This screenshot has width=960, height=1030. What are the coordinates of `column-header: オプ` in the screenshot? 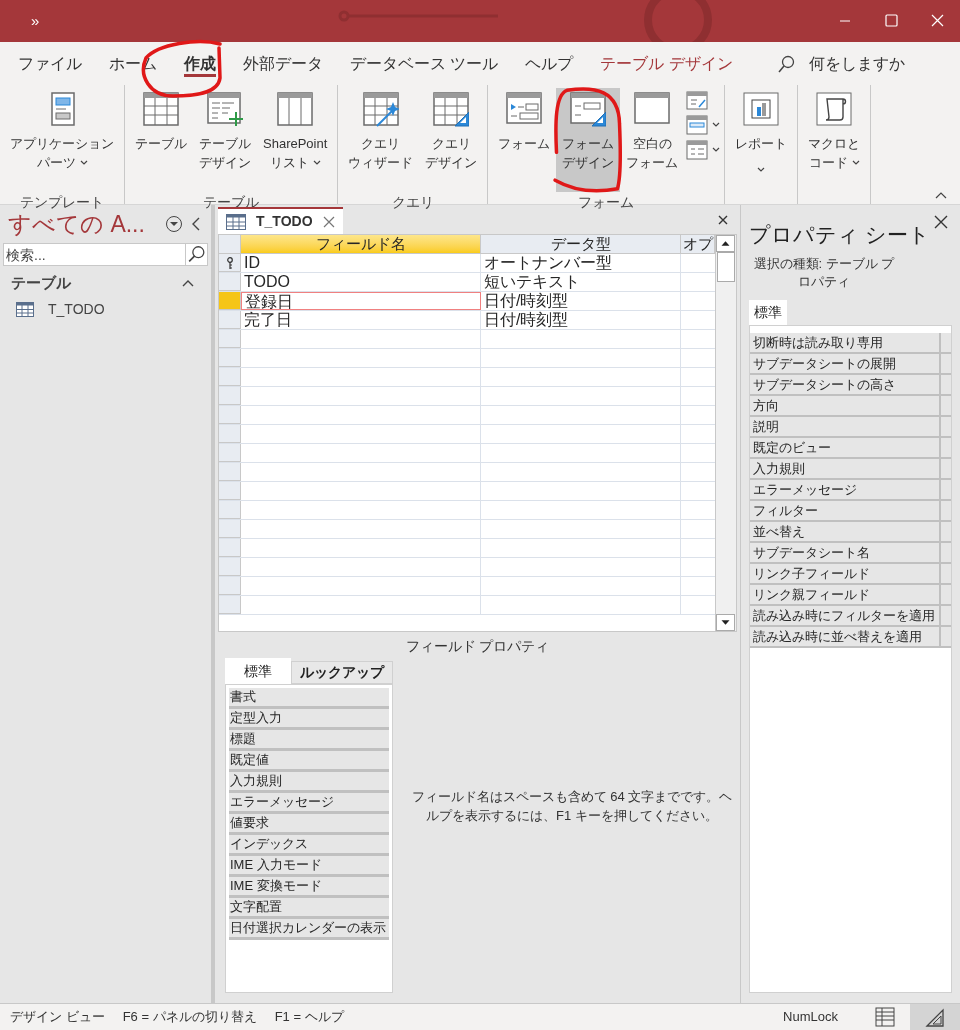 It's located at (698, 244).